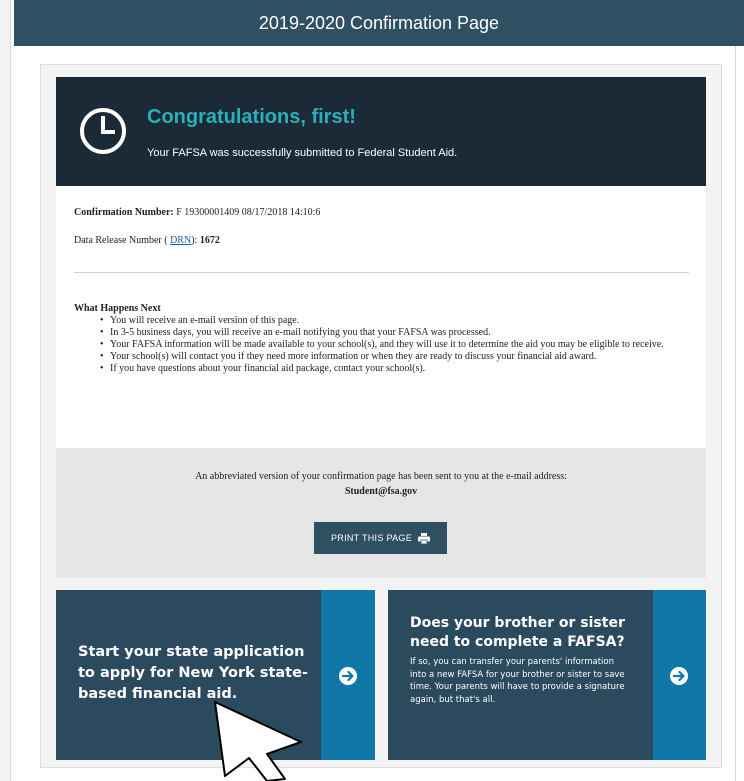  What do you see at coordinates (121, 240) in the screenshot?
I see `drn-prefix: Data Release Number (` at bounding box center [121, 240].